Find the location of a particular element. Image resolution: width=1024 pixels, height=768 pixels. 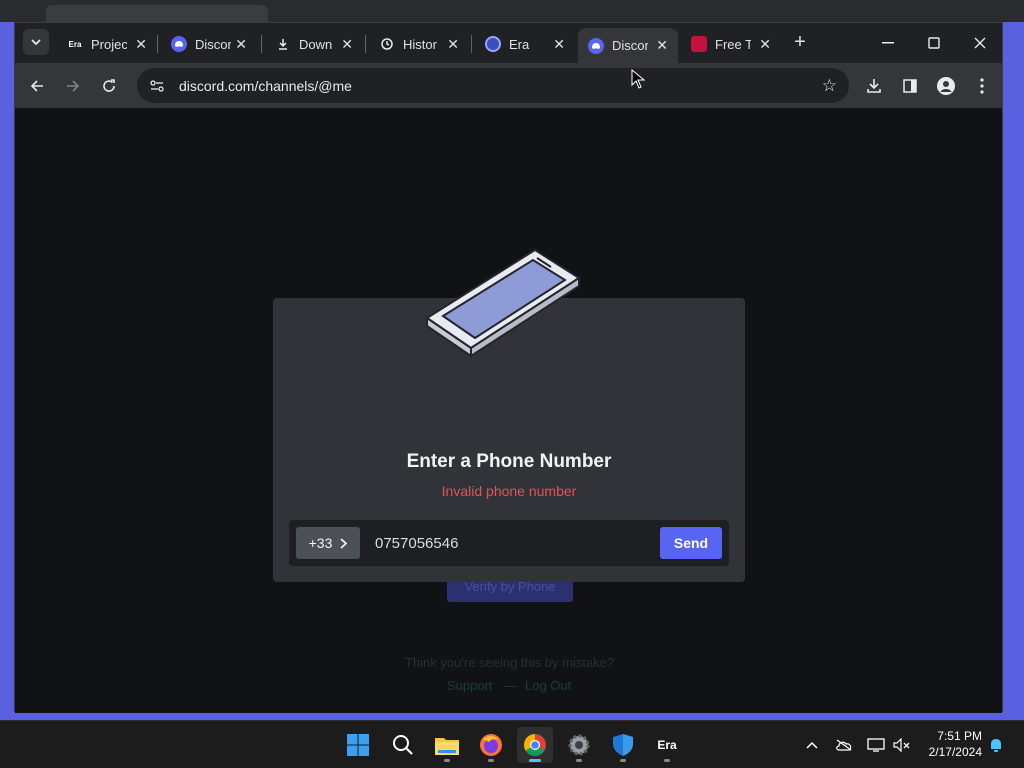

start-button is located at coordinates (358, 745).